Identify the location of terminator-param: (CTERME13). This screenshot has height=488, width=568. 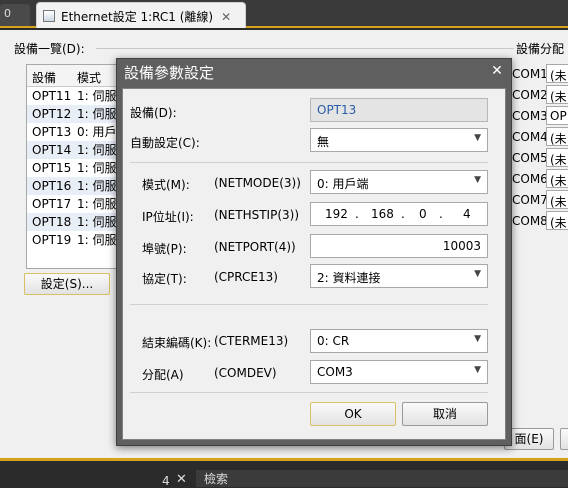
(251, 341).